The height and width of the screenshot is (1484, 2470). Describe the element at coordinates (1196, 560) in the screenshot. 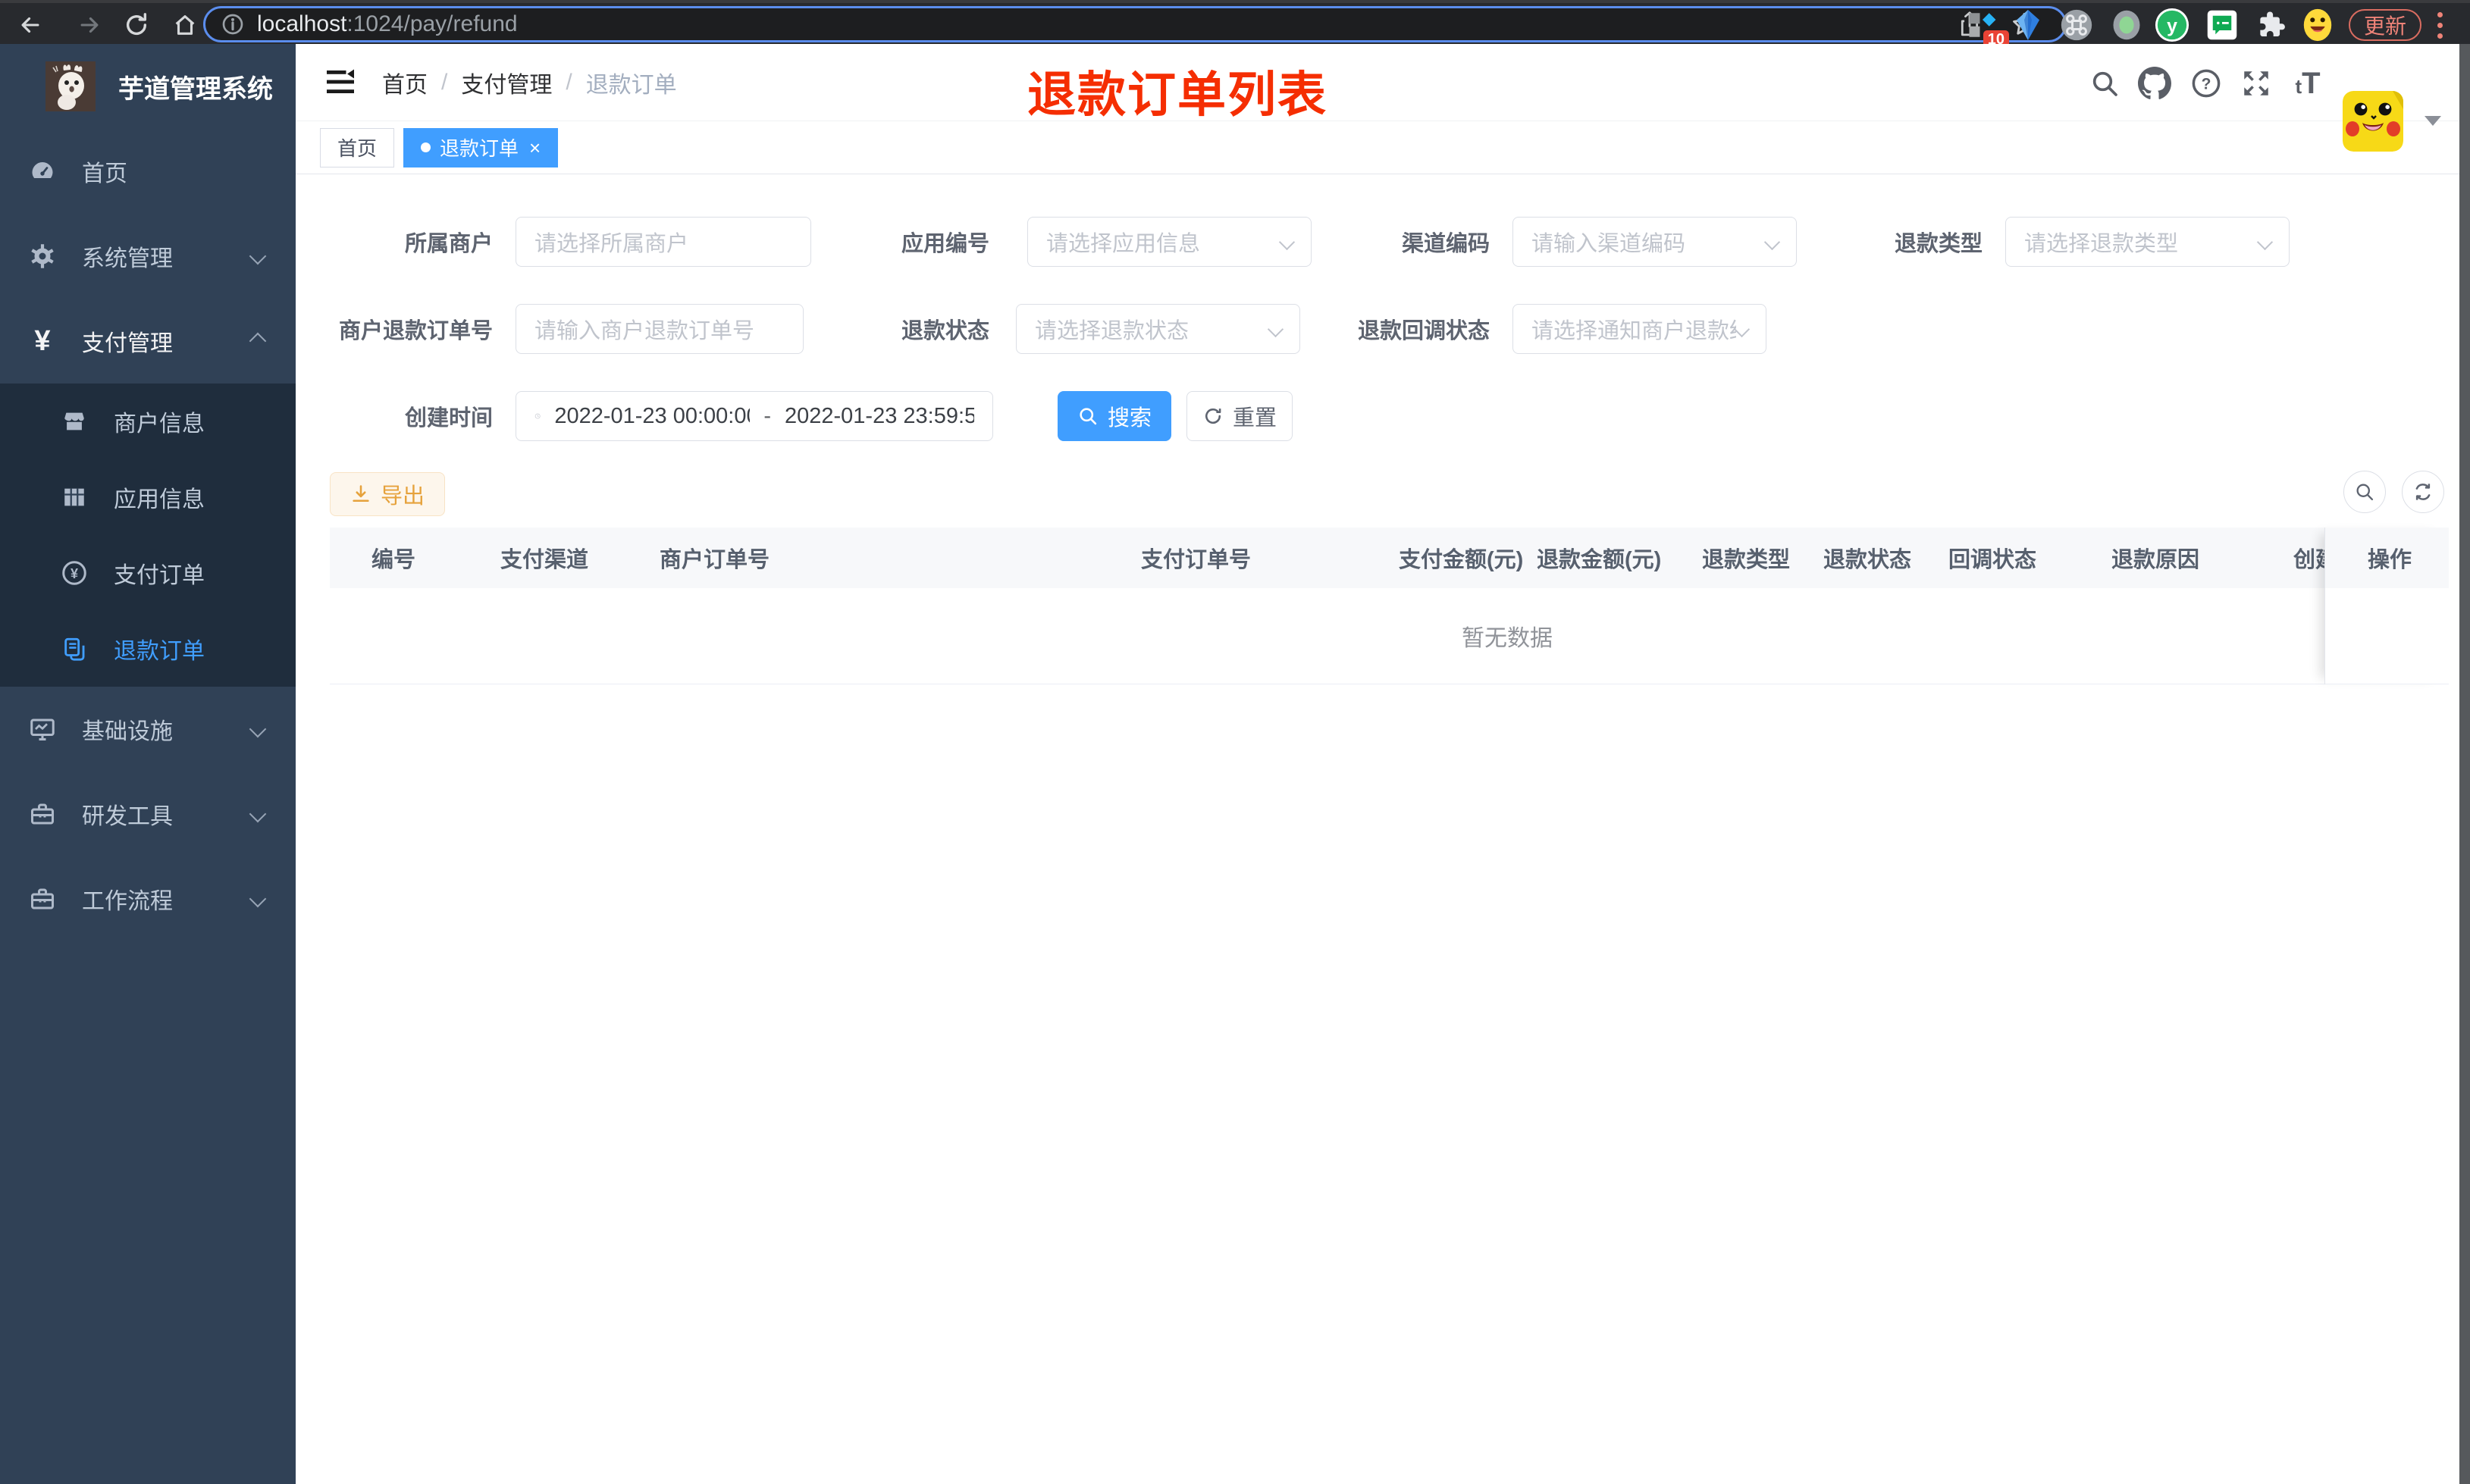

I see `col-pay-order-no: 支付订单号` at that location.